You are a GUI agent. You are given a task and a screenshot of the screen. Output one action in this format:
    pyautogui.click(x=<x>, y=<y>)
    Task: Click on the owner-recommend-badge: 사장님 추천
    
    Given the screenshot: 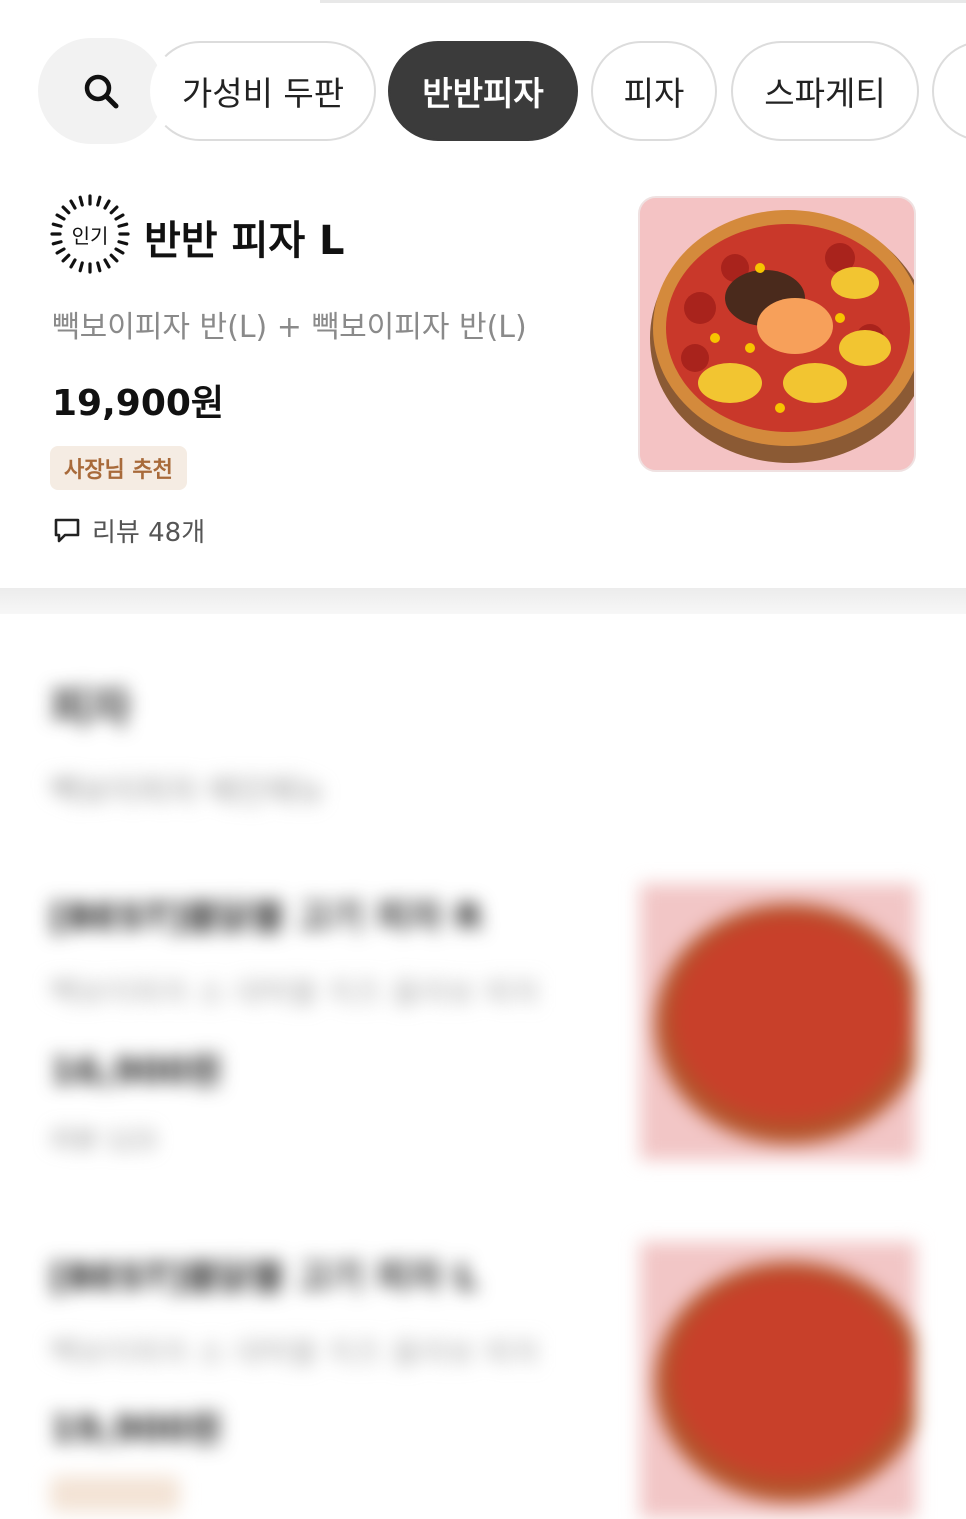 What is the action you would take?
    pyautogui.click(x=118, y=468)
    